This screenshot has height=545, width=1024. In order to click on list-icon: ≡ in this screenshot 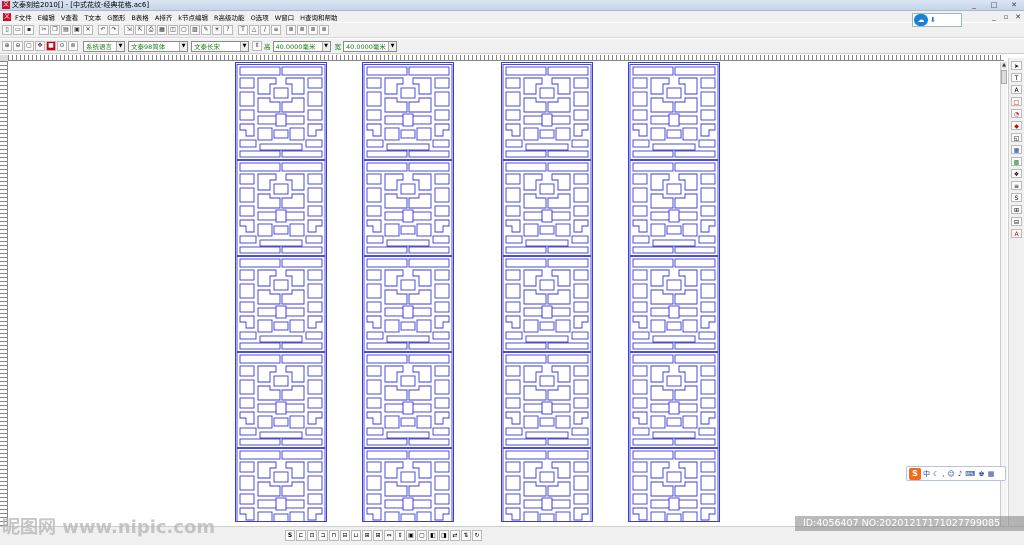, I will do `click(276, 30)`.